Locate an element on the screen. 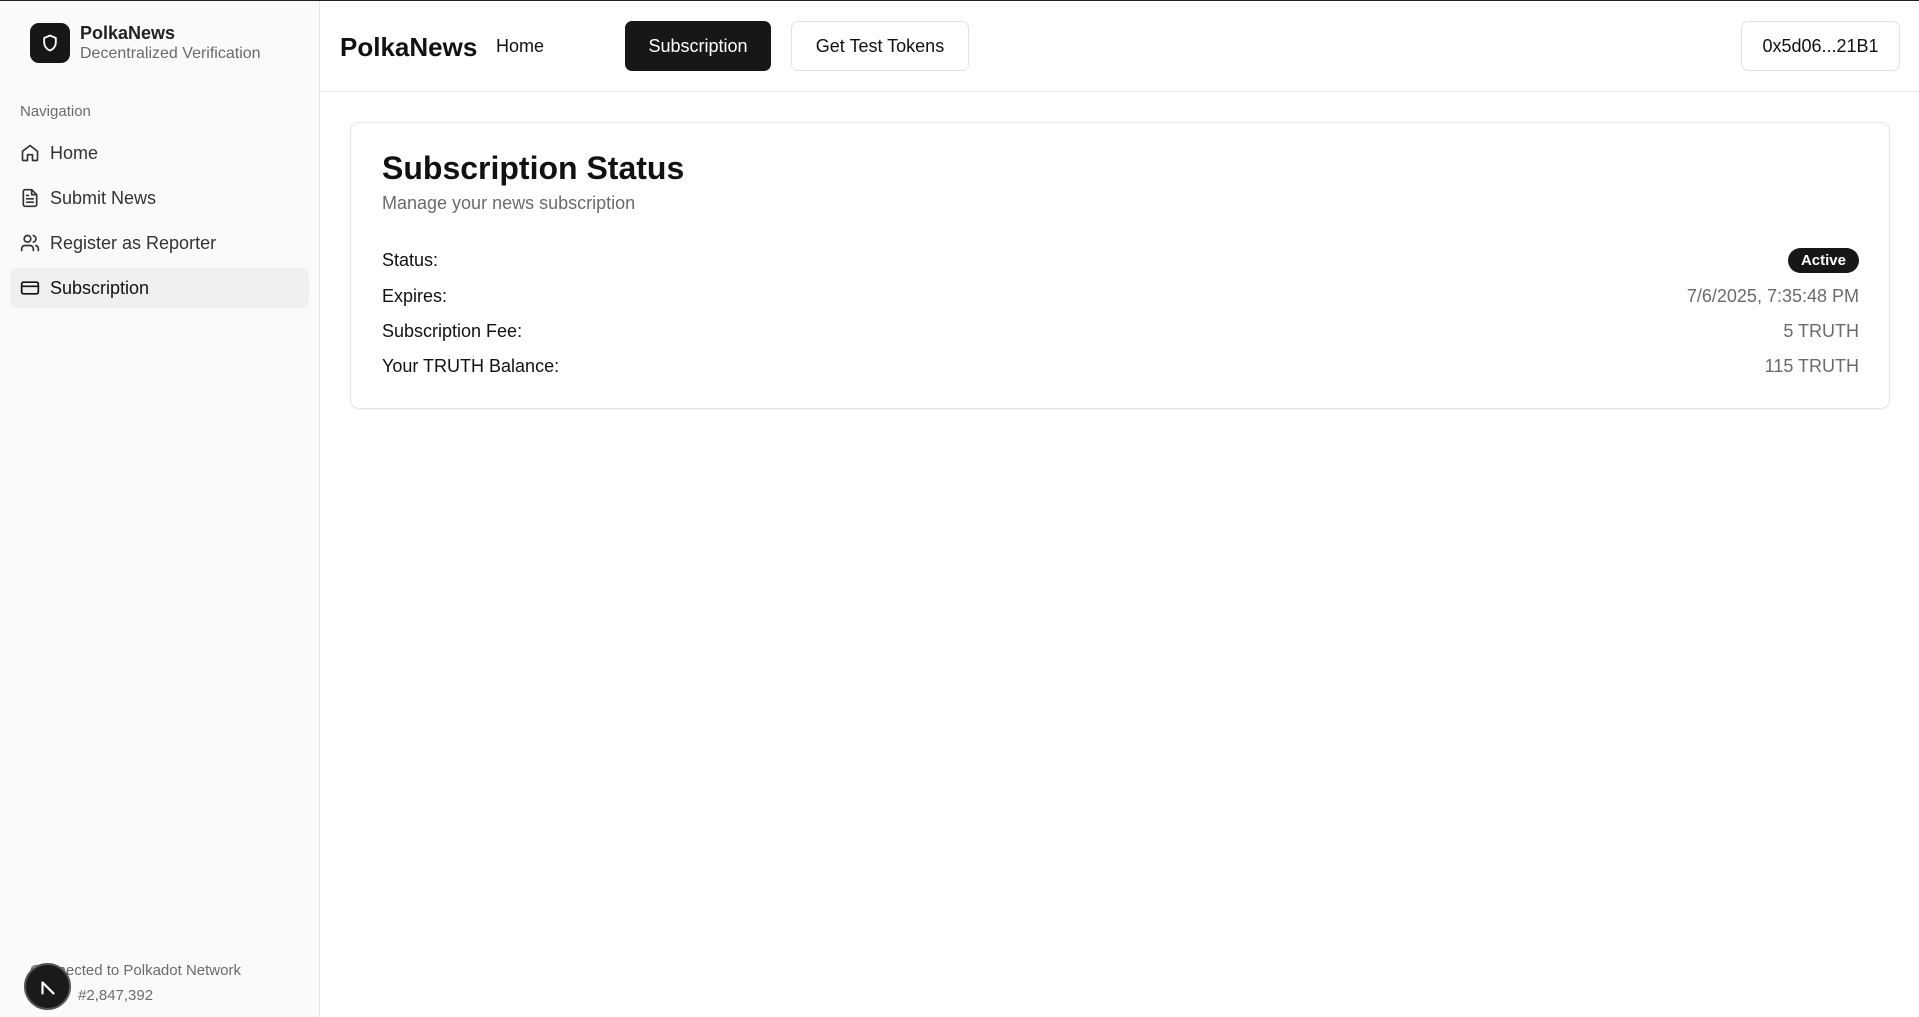 The image size is (1919, 1017). row-label: Subscription Fee: is located at coordinates (452, 330).